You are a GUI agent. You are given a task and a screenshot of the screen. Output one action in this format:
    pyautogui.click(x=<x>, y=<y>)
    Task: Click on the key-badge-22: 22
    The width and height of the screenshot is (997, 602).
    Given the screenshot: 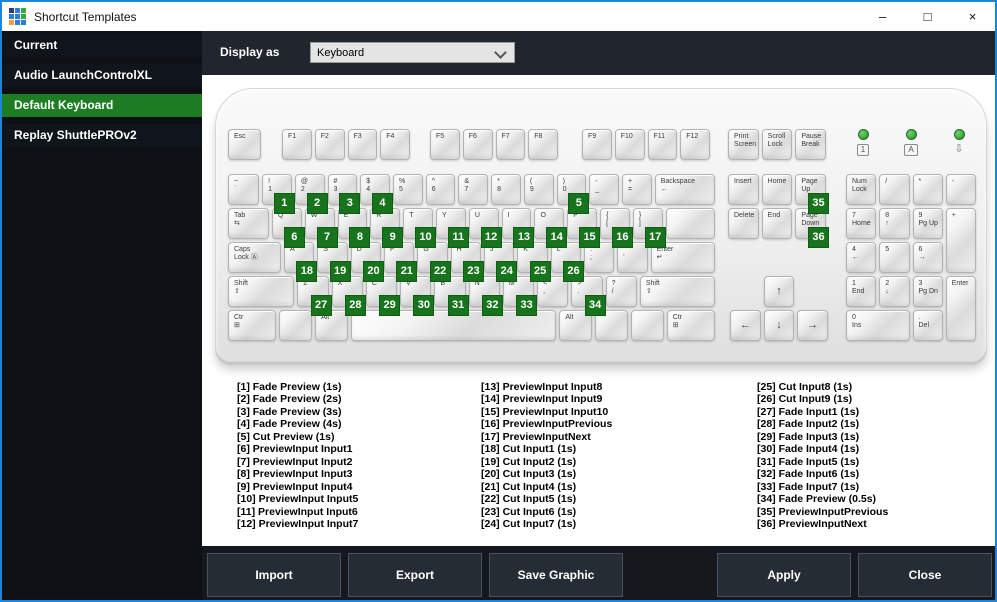 What is the action you would take?
    pyautogui.click(x=440, y=271)
    